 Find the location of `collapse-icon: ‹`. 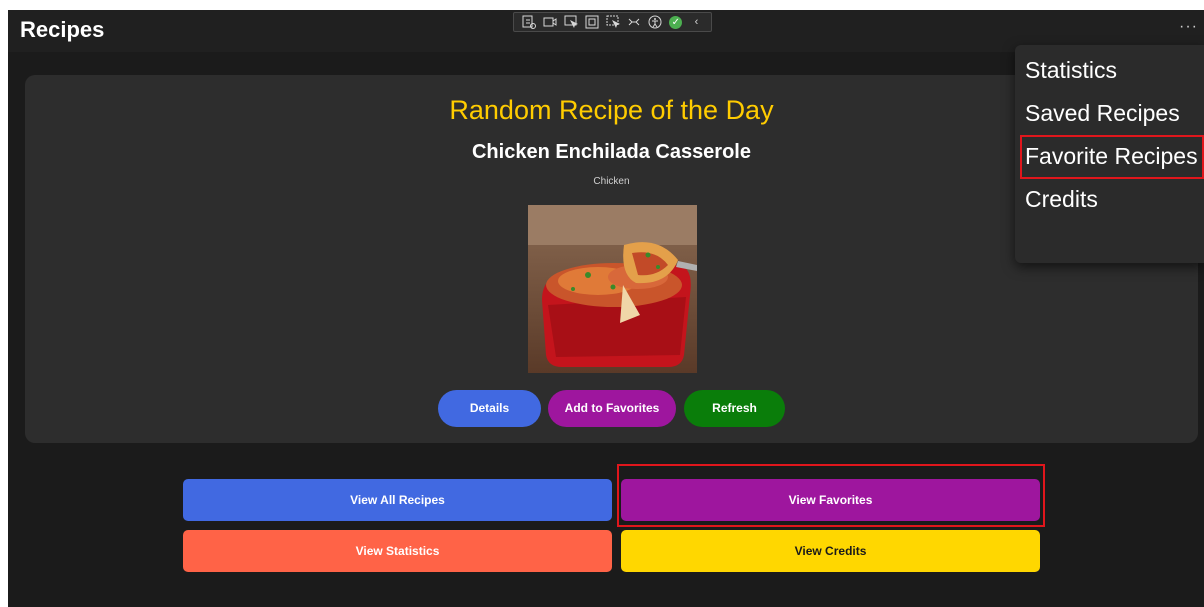

collapse-icon: ‹ is located at coordinates (696, 22).